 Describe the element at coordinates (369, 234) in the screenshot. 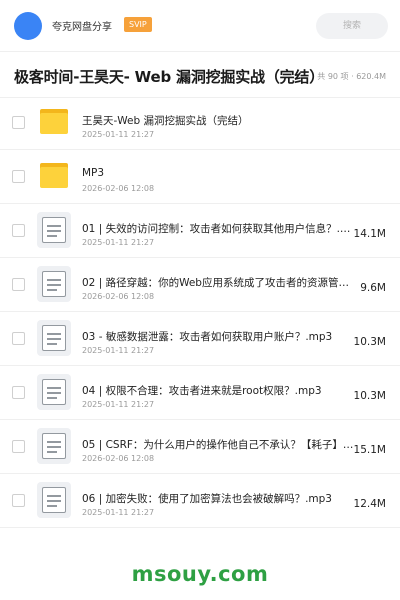

I see `file-size: 14.1M` at that location.